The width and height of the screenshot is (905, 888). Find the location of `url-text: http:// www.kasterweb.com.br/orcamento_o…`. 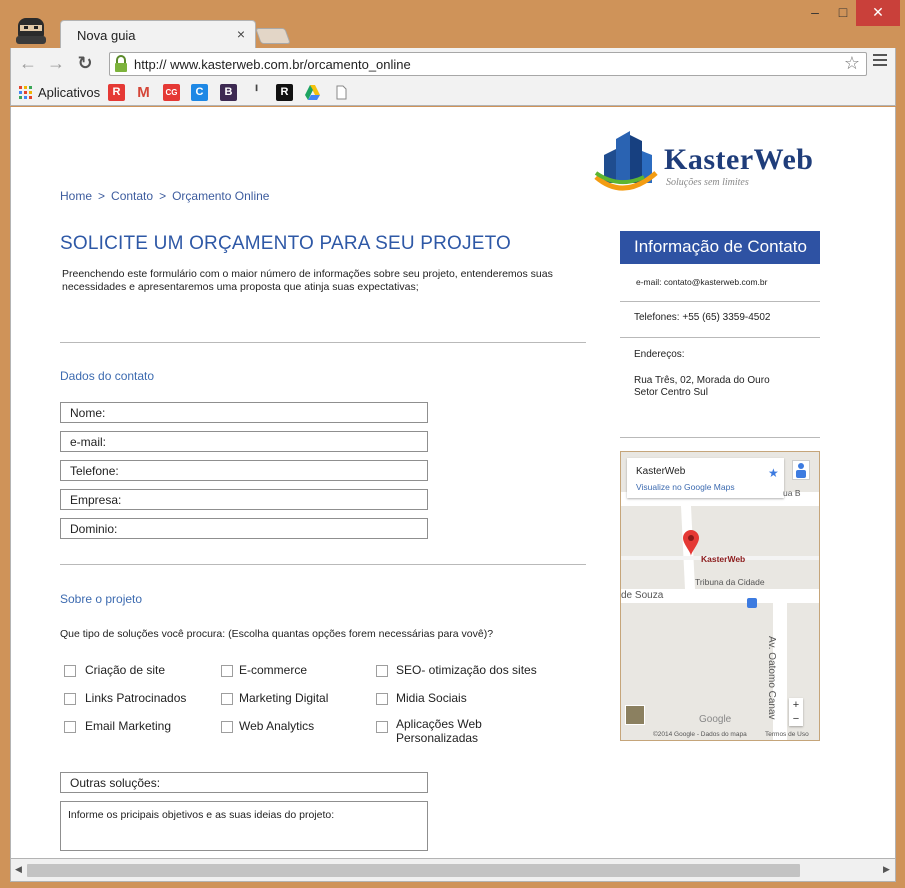

url-text: http:// www.kasterweb.com.br/orcamento_o… is located at coordinates (272, 64).